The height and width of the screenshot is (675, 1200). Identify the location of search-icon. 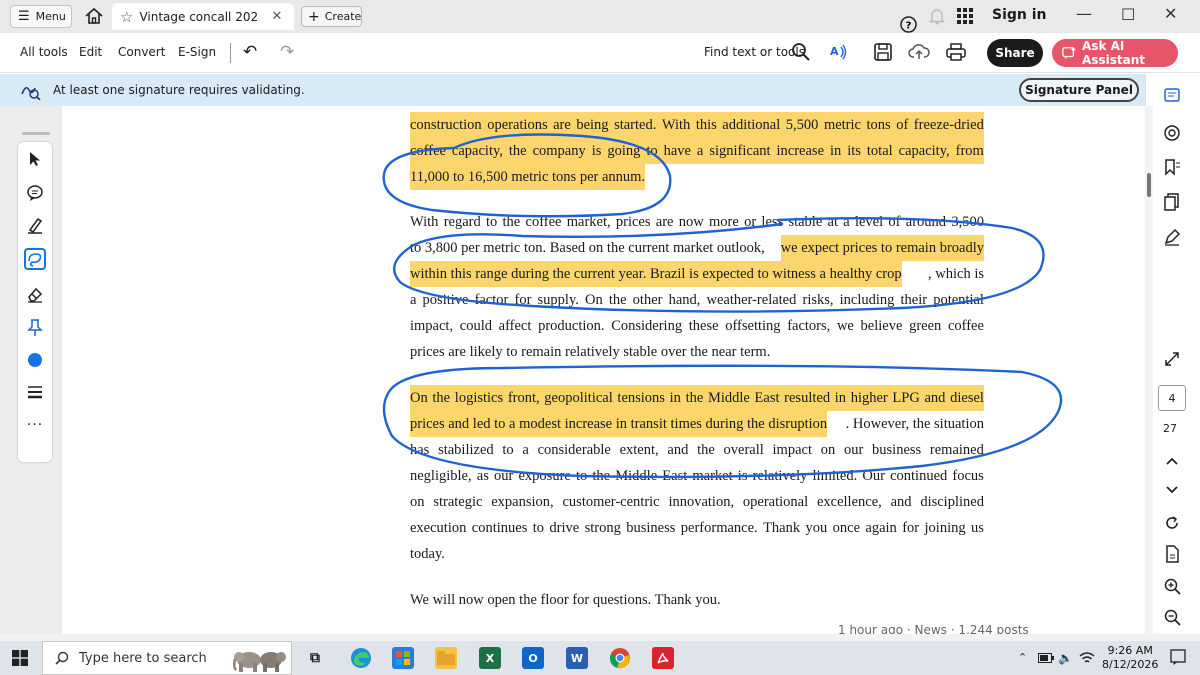
(801, 52).